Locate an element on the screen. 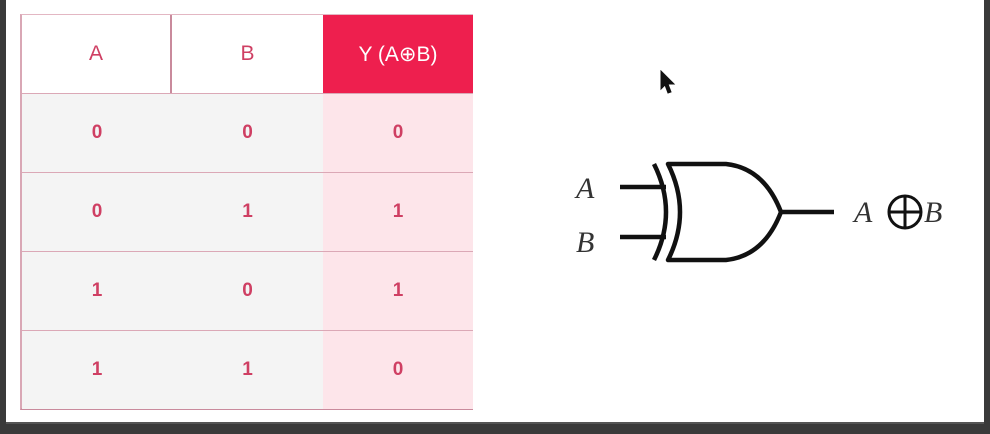  gate-output-a-label: A is located at coordinates (862, 212).